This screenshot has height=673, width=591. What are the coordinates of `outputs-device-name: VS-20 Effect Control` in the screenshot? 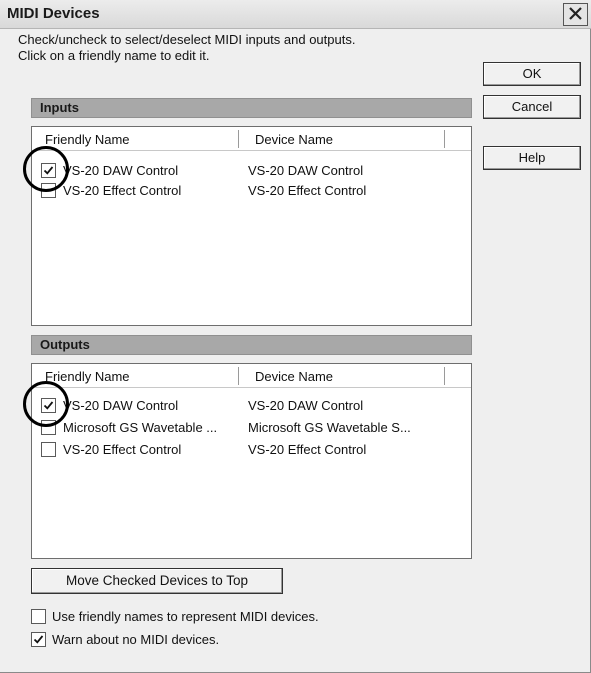 It's located at (307, 449).